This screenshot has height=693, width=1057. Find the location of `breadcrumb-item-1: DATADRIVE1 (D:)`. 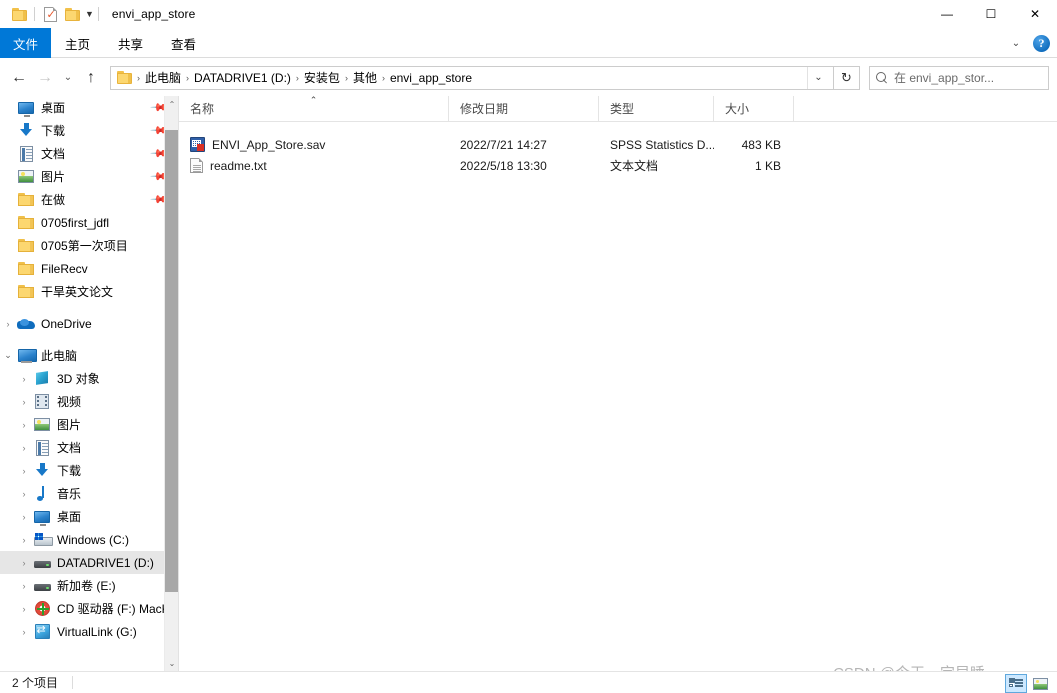

breadcrumb-item-1: DATADRIVE1 (D:) is located at coordinates (242, 78).